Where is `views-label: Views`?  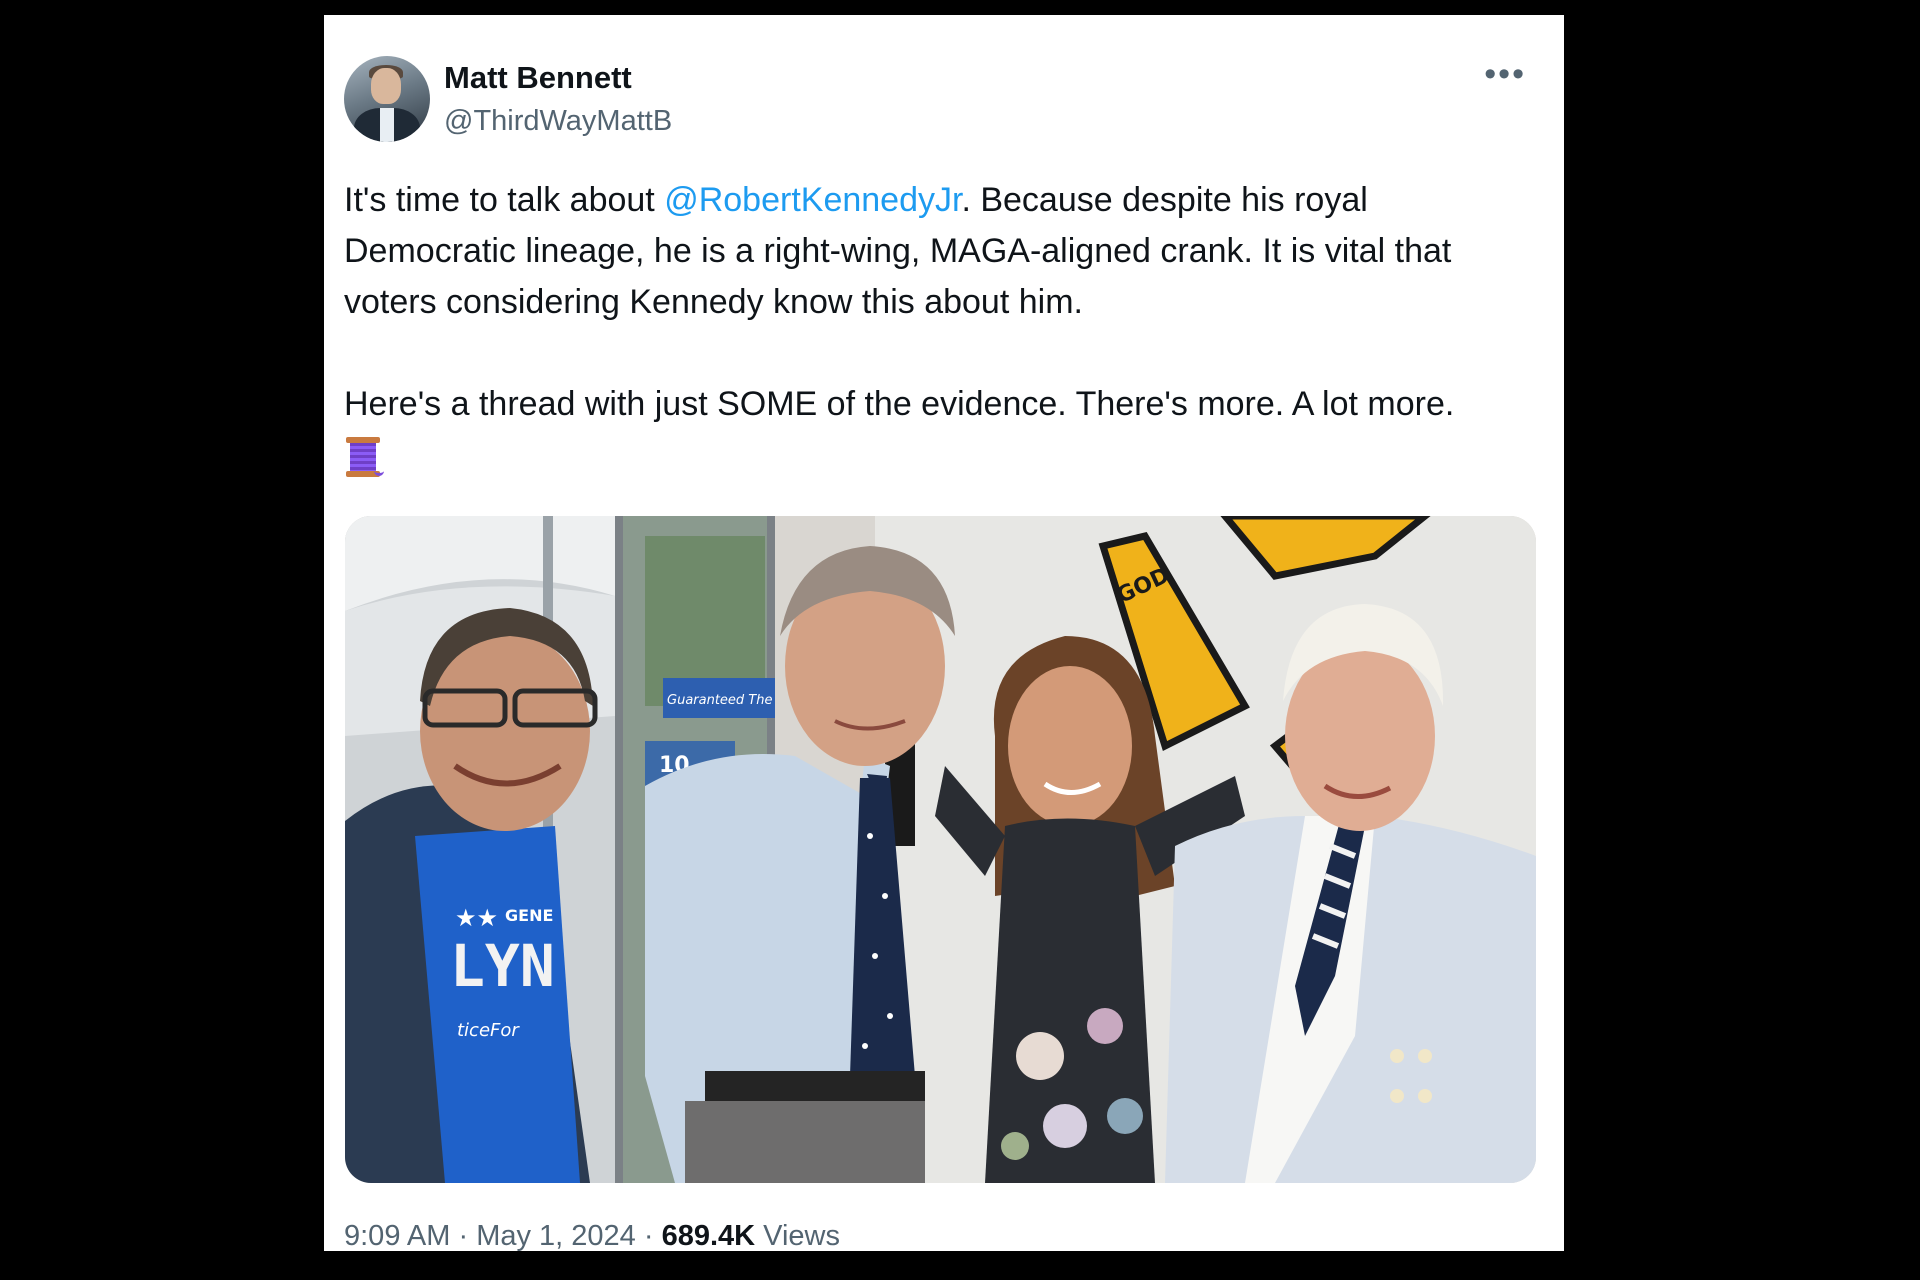
views-label: Views is located at coordinates (797, 1236).